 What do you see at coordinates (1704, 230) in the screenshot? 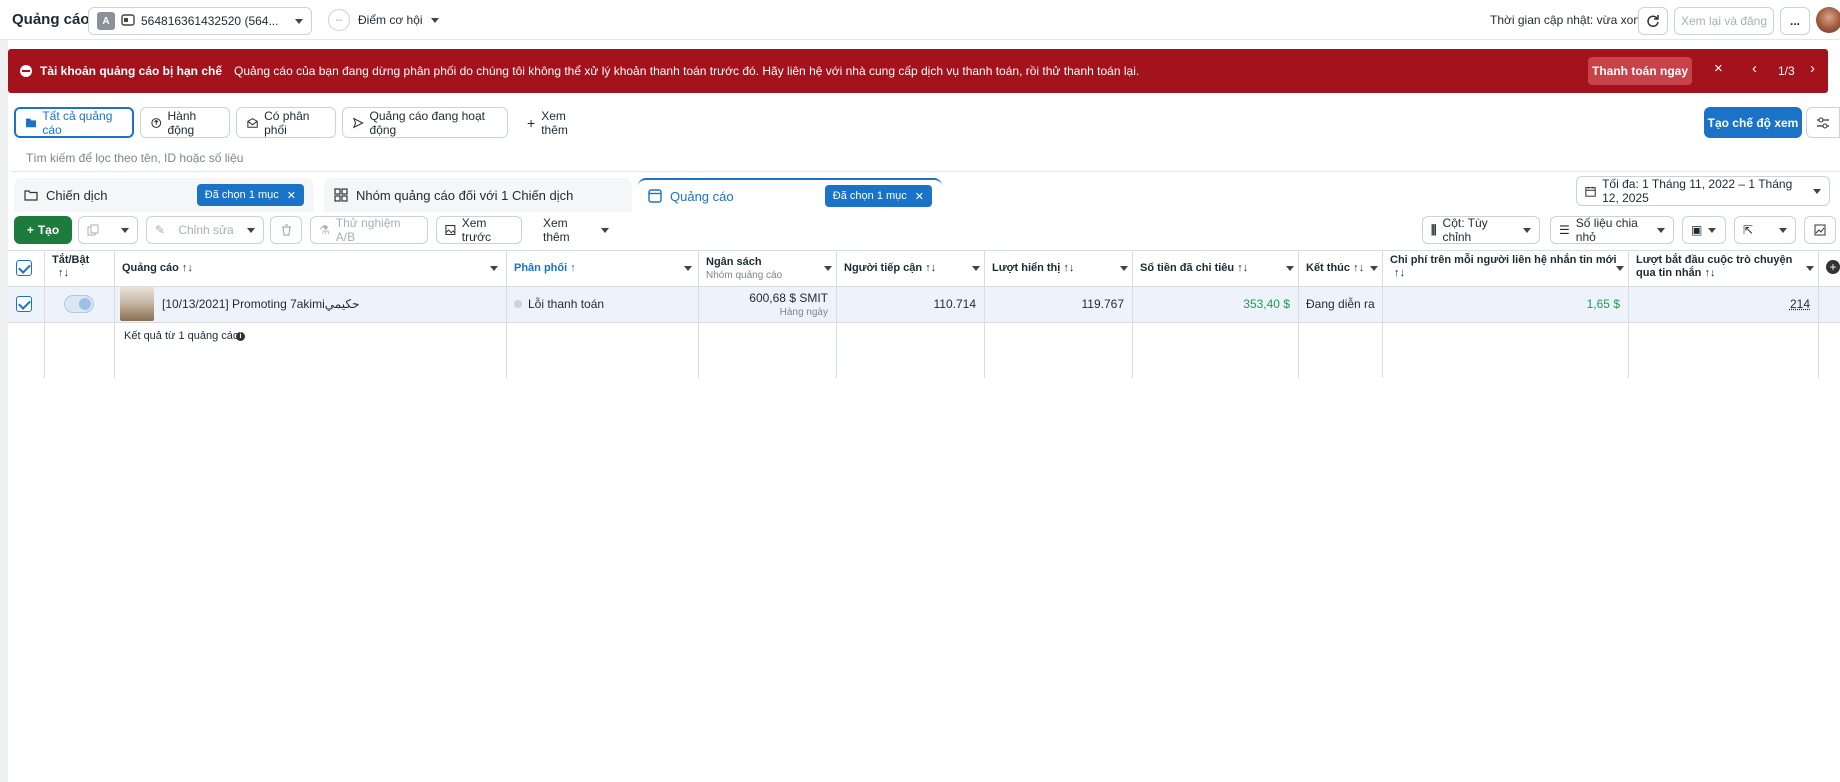
I see `reports-button: ▣` at bounding box center [1704, 230].